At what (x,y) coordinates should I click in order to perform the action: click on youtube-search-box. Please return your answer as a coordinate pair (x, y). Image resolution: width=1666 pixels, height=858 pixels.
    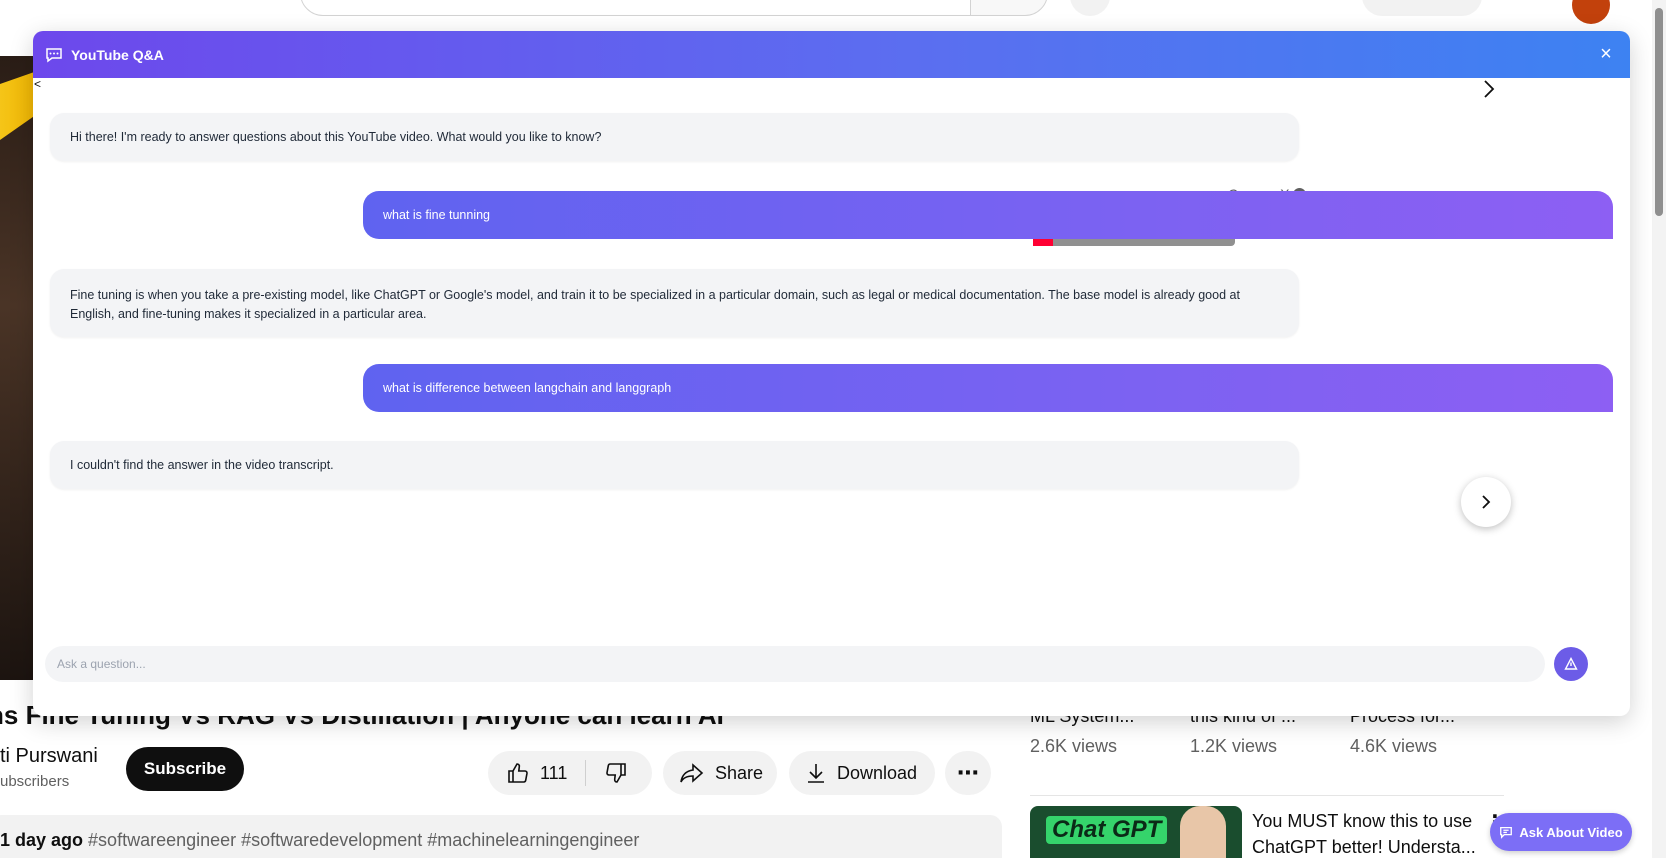
    Looking at the image, I should click on (640, 8).